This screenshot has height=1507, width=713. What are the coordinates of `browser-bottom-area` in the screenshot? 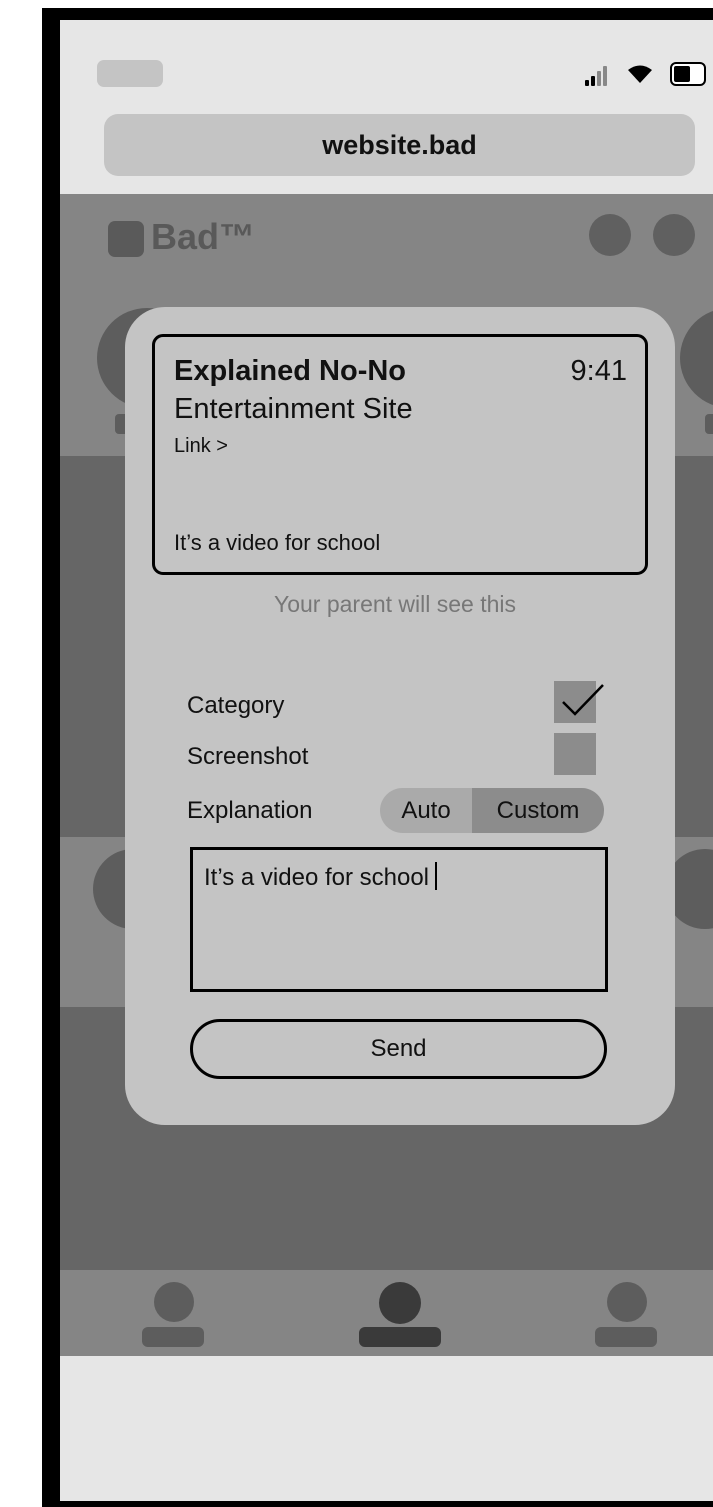 It's located at (386, 1428).